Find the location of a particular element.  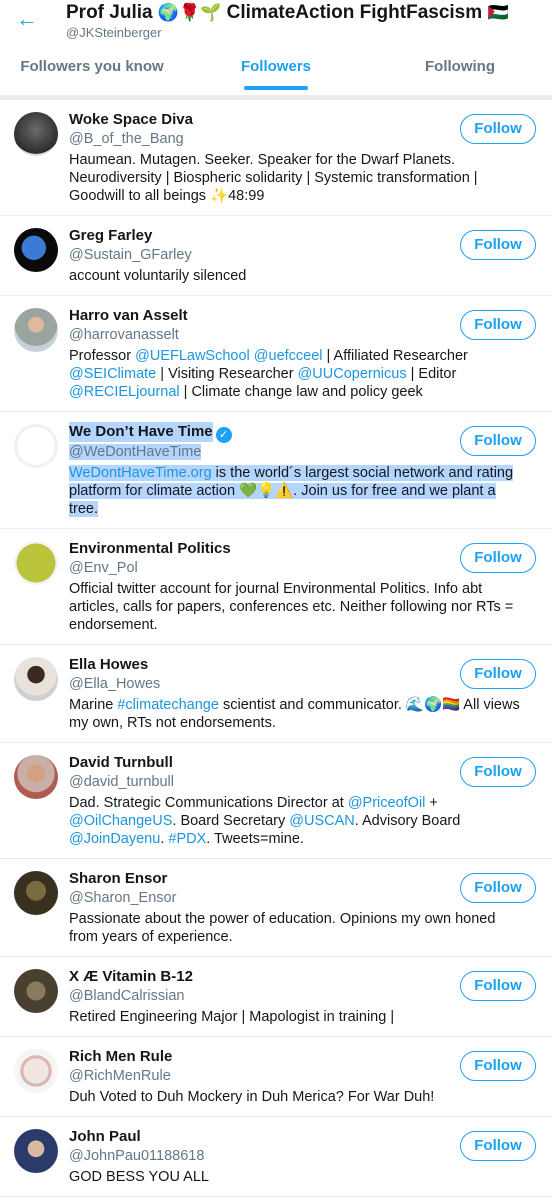

user-name: We Don’t Have Time is located at coordinates (141, 432).